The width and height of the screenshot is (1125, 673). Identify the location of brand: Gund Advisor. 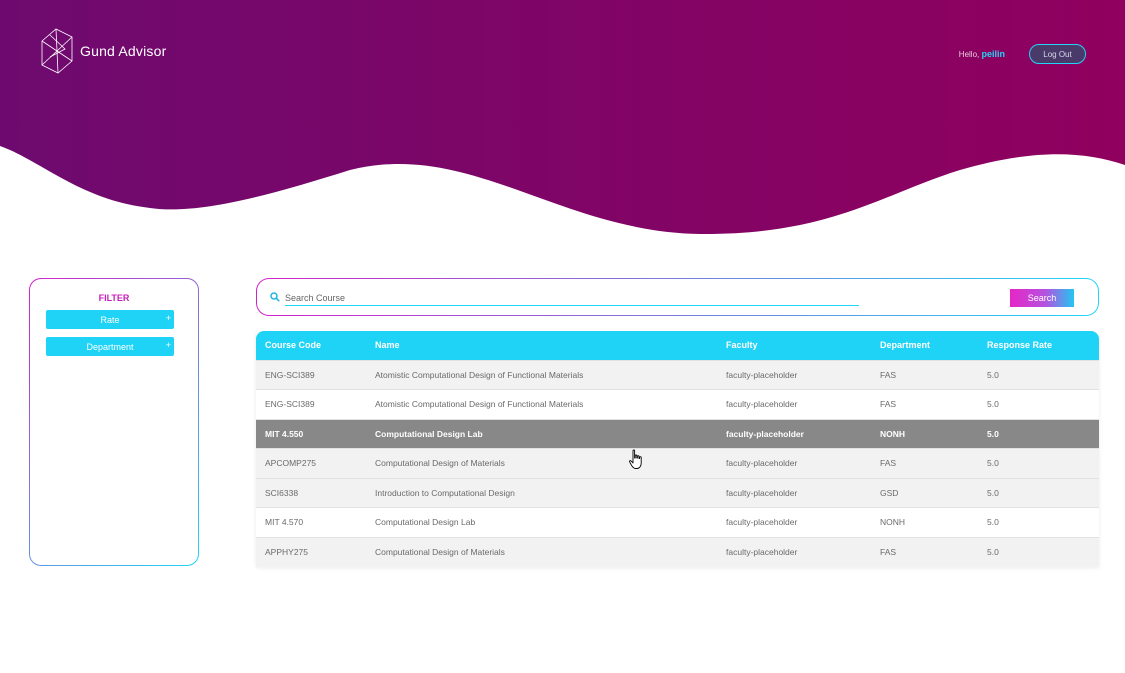
(103, 51).